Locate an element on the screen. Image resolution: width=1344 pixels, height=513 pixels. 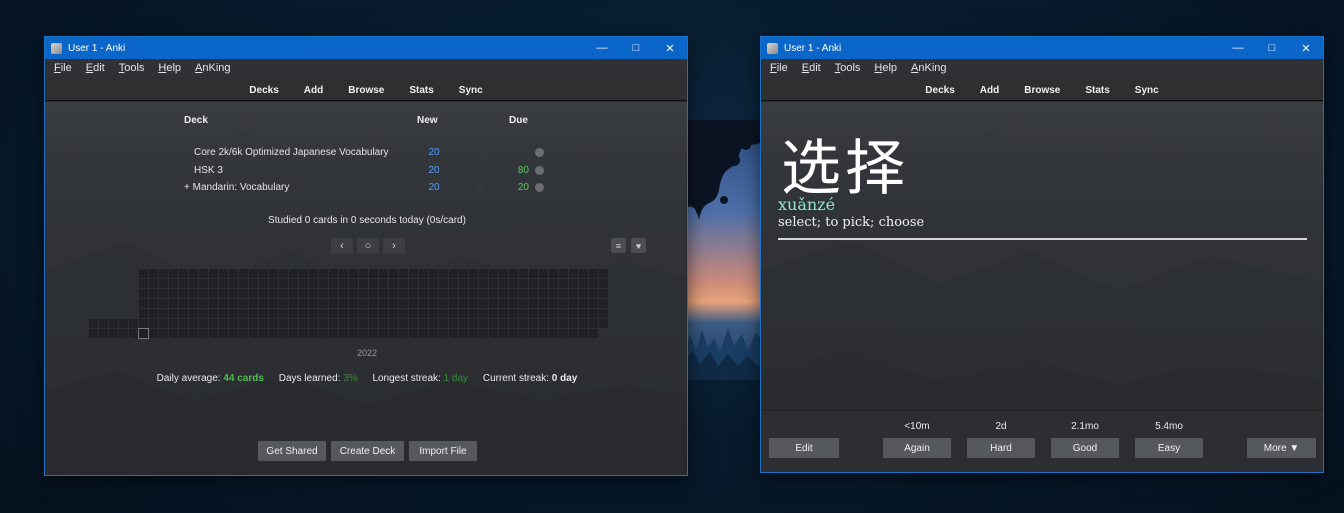
hard-button: Hard is located at coordinates (1001, 448).